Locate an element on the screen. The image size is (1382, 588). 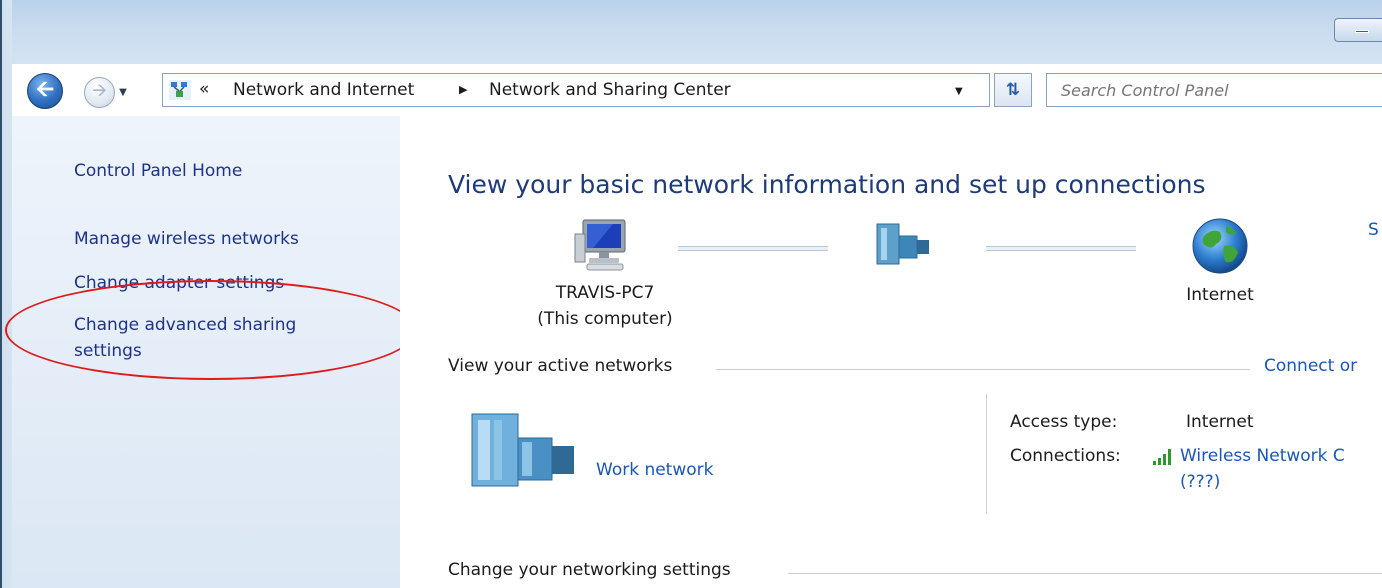
map-node-internet: Internet is located at coordinates (1220, 262).